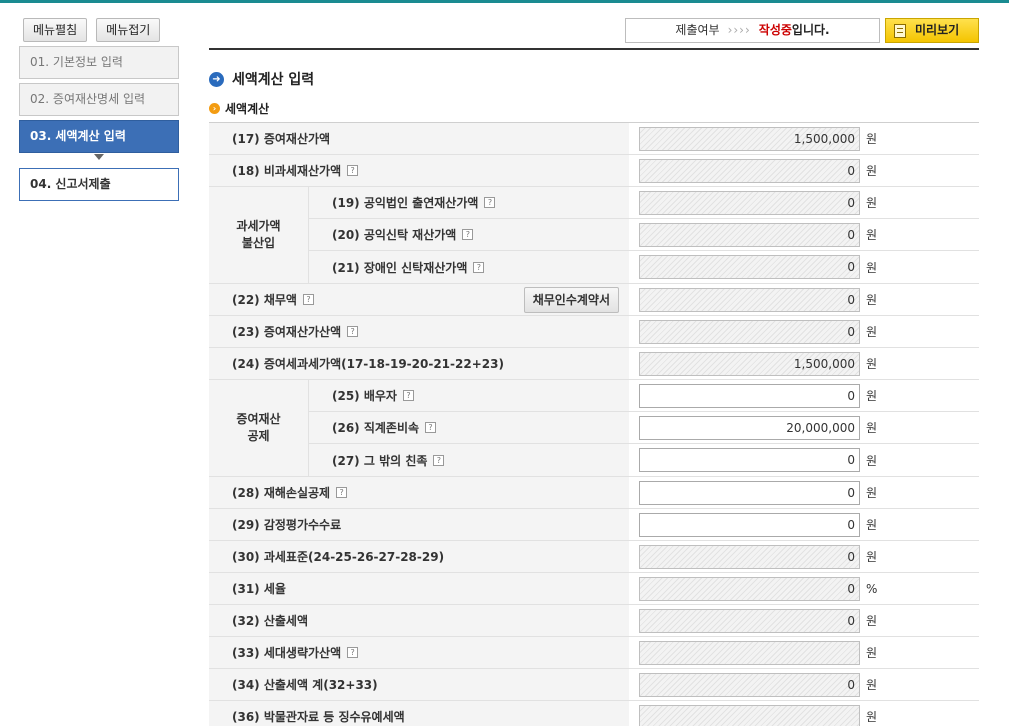 The width and height of the screenshot is (1009, 726). I want to click on document-icon, so click(900, 30).